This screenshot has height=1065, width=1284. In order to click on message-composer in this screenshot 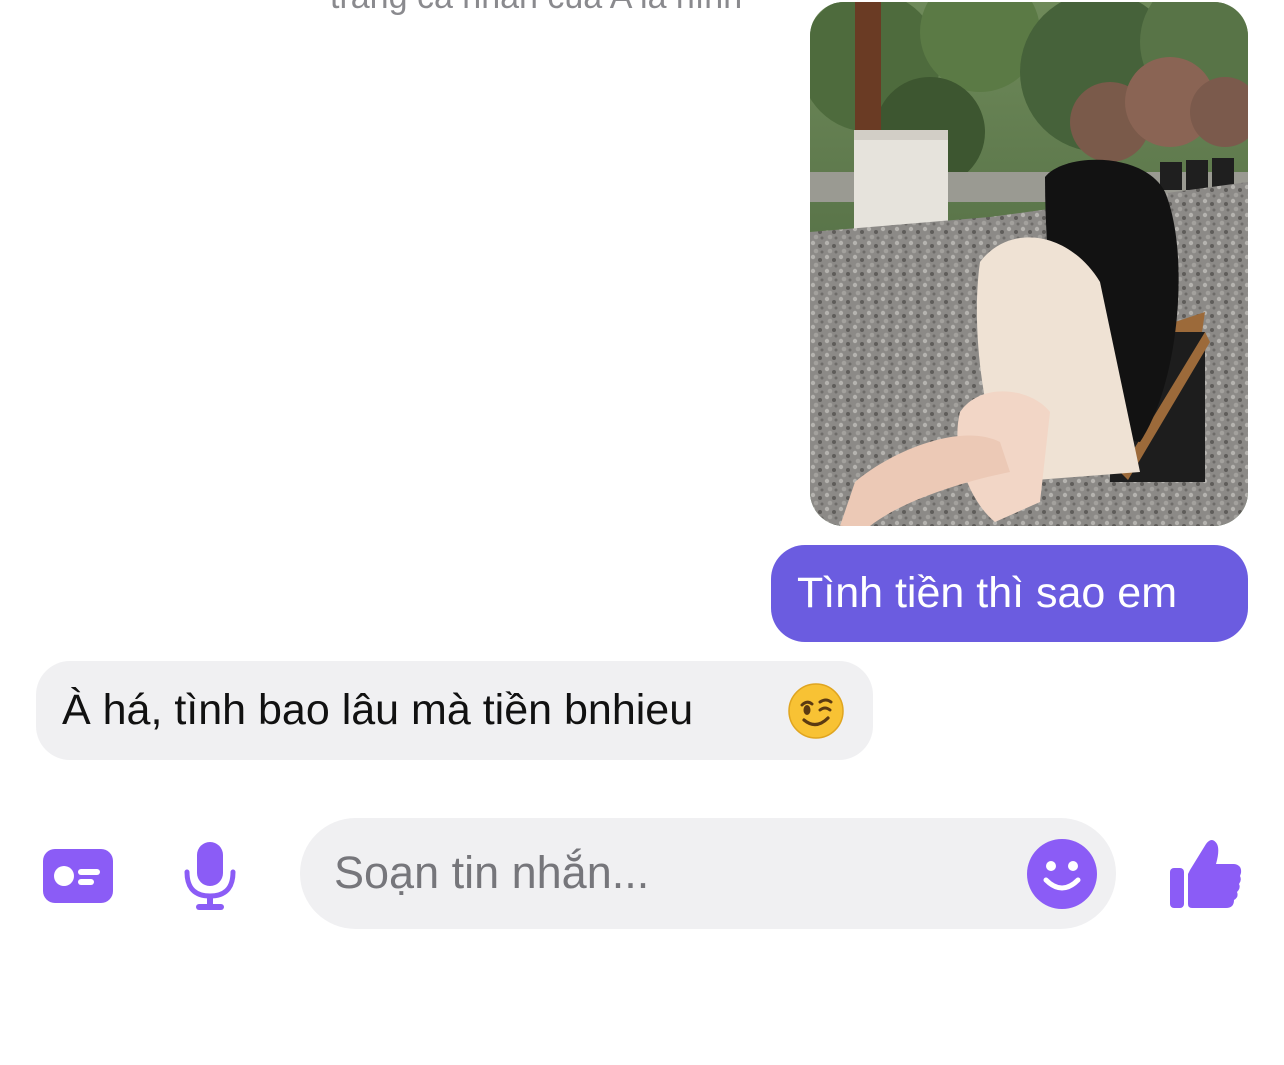, I will do `click(708, 873)`.